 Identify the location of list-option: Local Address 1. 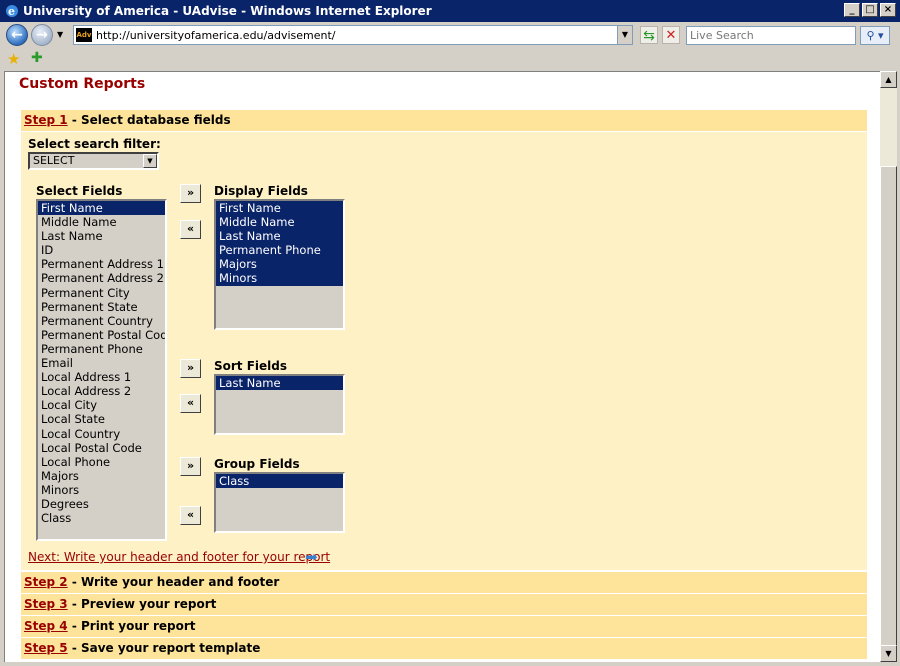
(101, 377).